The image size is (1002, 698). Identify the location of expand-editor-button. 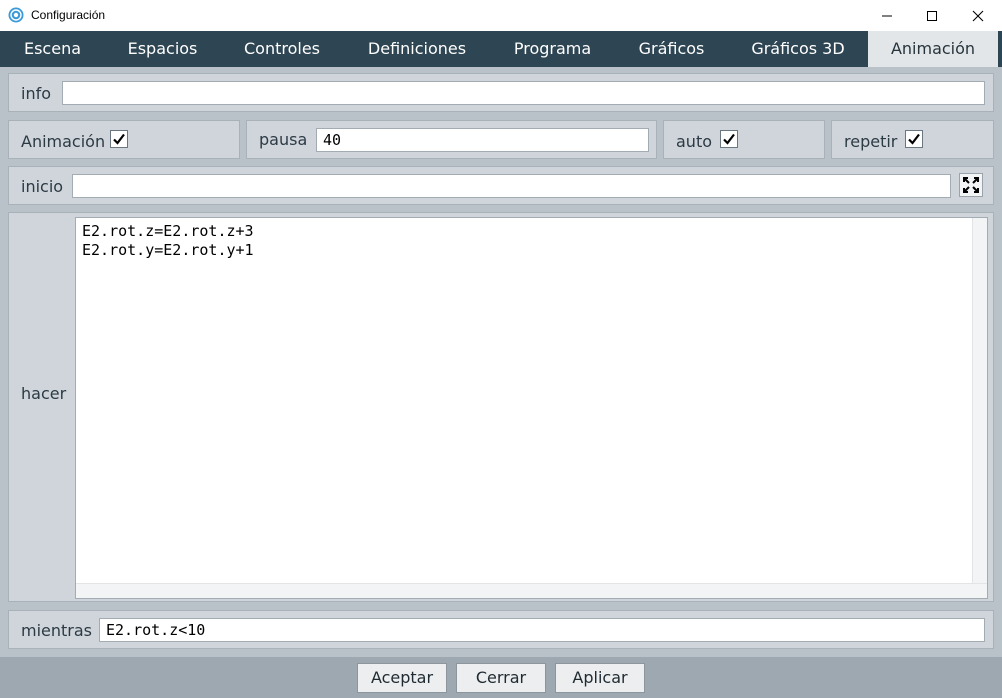
(971, 185).